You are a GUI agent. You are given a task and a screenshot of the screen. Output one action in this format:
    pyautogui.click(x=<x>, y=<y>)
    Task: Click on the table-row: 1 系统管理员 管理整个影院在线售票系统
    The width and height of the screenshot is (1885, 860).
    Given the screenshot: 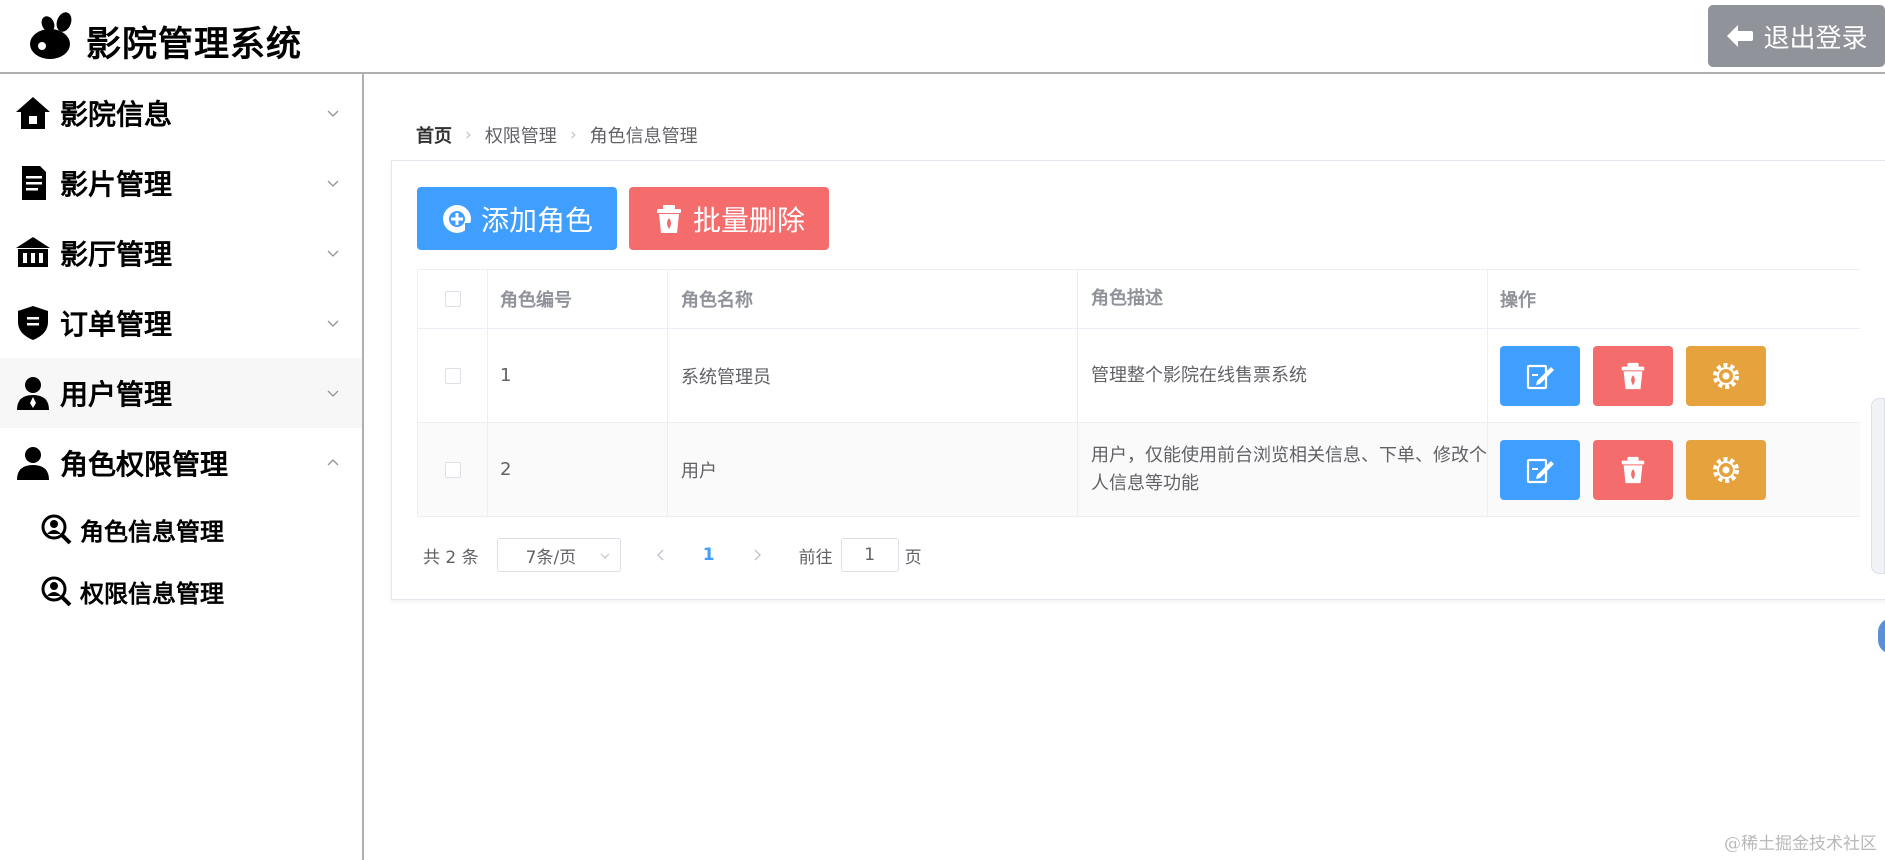 What is the action you would take?
    pyautogui.click(x=1139, y=376)
    